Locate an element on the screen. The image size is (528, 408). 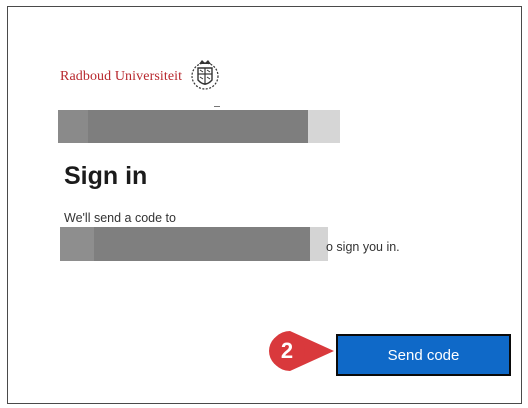
radboud-seal-icon is located at coordinates (205, 75).